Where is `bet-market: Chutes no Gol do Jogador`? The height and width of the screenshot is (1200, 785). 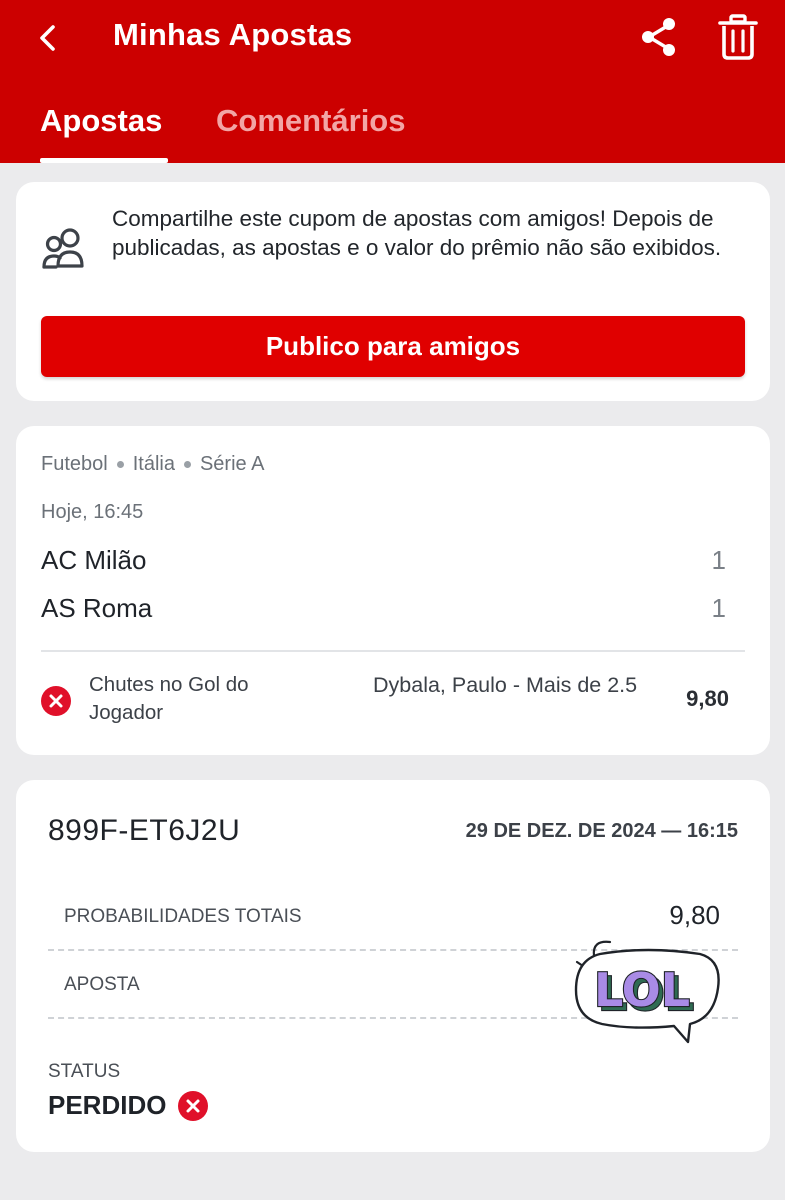 bet-market: Chutes no Gol do Jogador is located at coordinates (169, 698).